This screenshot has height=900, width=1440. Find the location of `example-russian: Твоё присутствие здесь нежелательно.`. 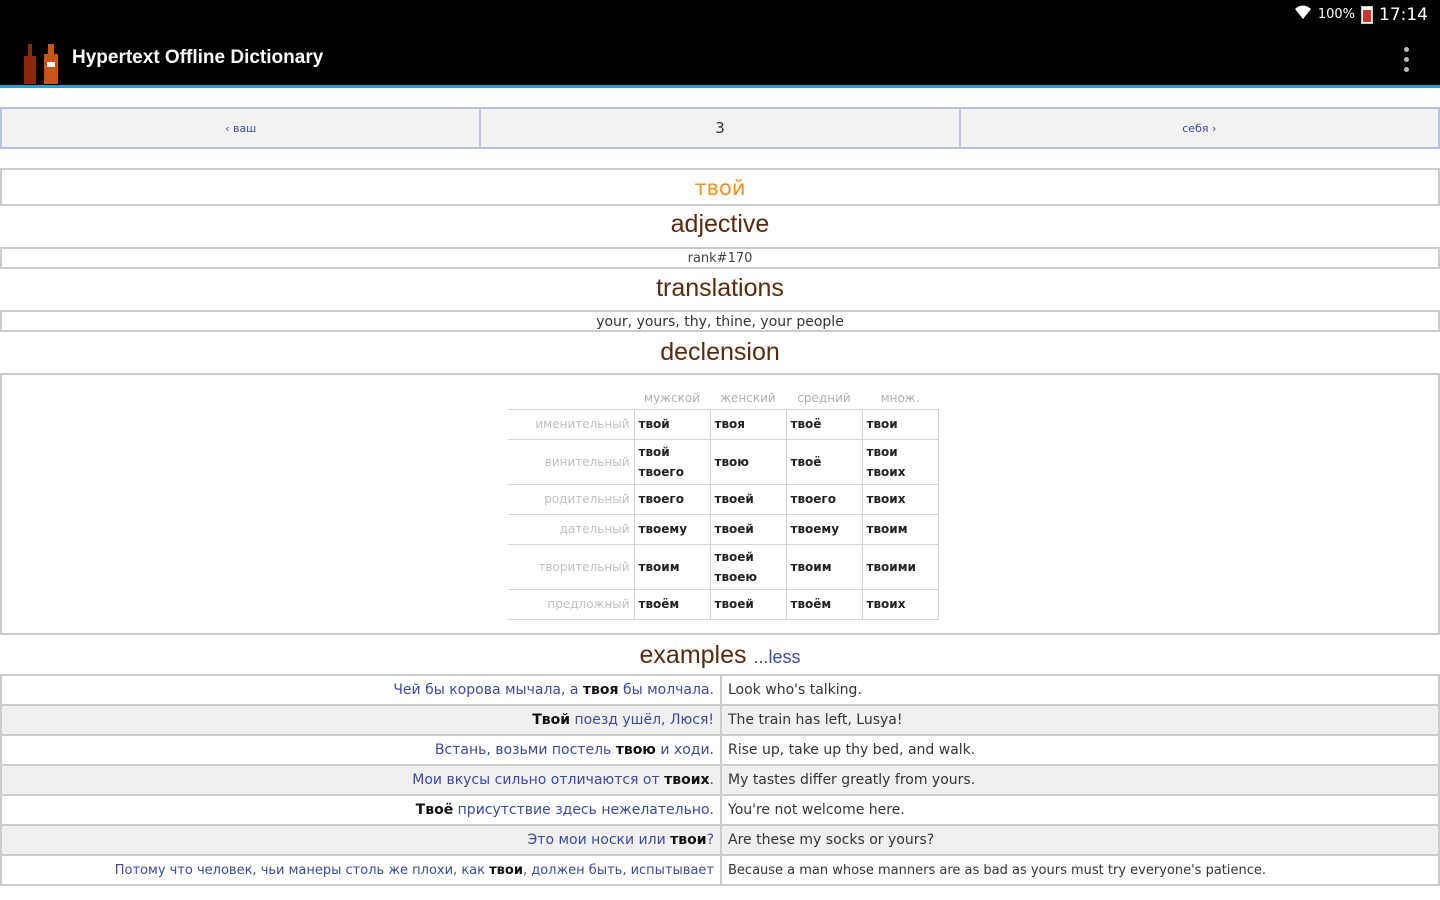

example-russian: Твоё присутствие здесь нежелательно. is located at coordinates (361, 810).